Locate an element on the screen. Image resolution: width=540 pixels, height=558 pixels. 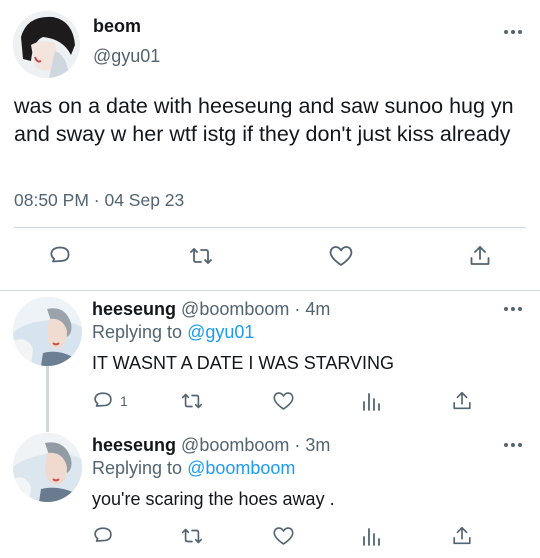
main-tweet-meta: 08:50 PM · 04 Sep 23 is located at coordinates (99, 200).